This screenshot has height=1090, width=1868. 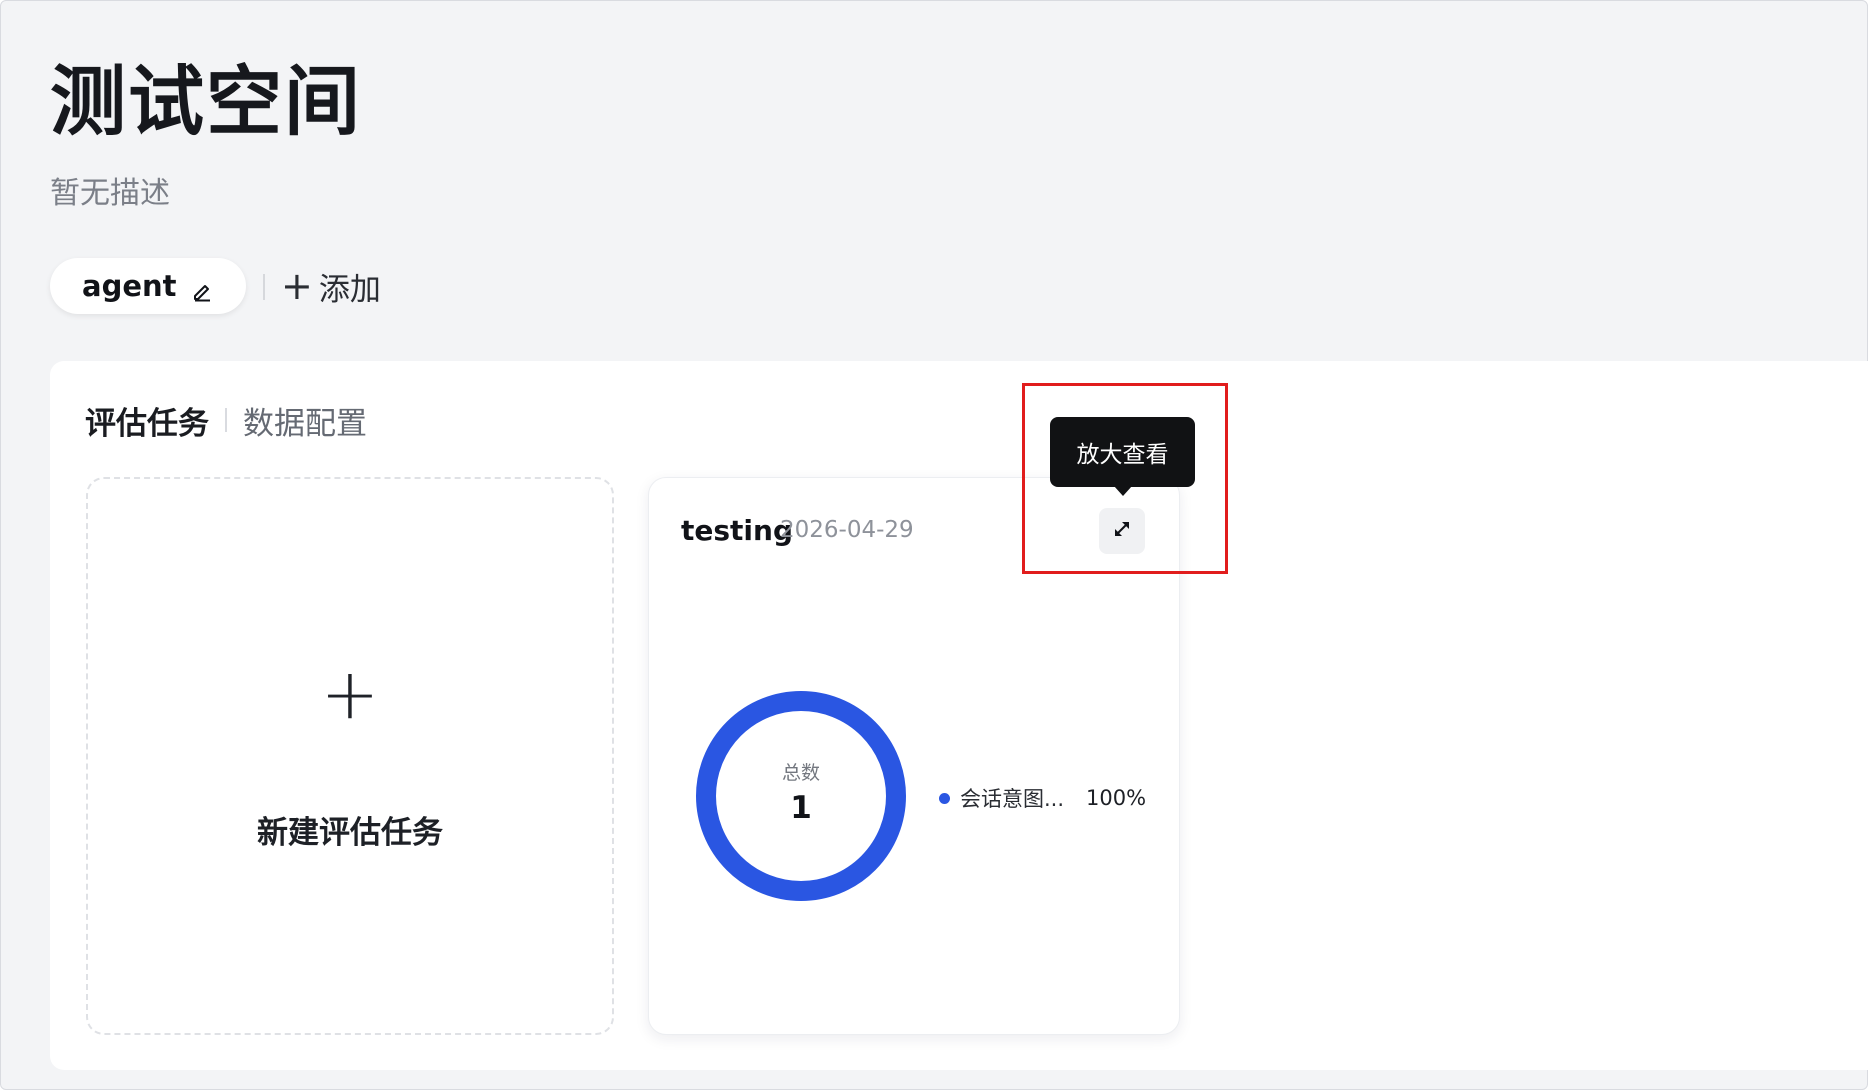 What do you see at coordinates (147, 420) in the screenshot?
I see `tab-evaluation-tasks: 评估任务` at bounding box center [147, 420].